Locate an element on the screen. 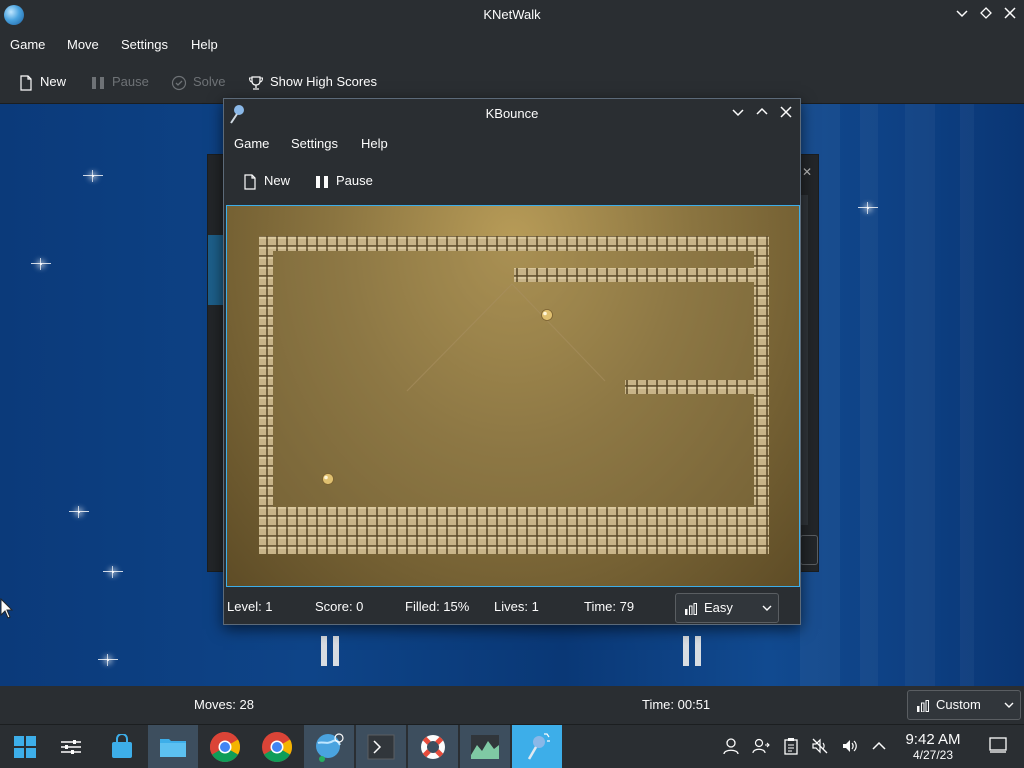 This screenshot has width=1024, height=768. maximize-button is located at coordinates (986, 15).